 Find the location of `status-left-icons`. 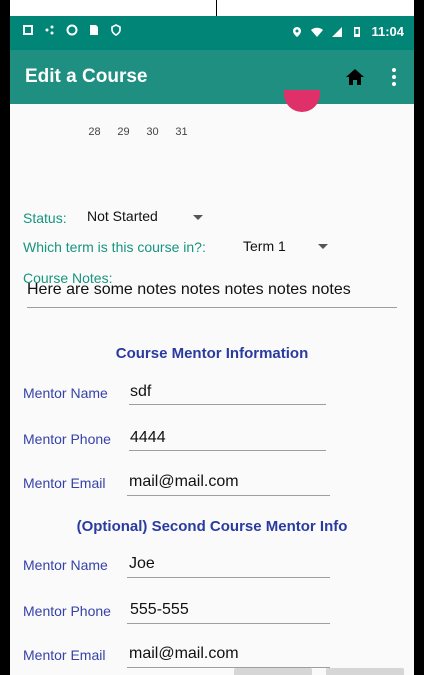

status-left-icons is located at coordinates (72, 30).